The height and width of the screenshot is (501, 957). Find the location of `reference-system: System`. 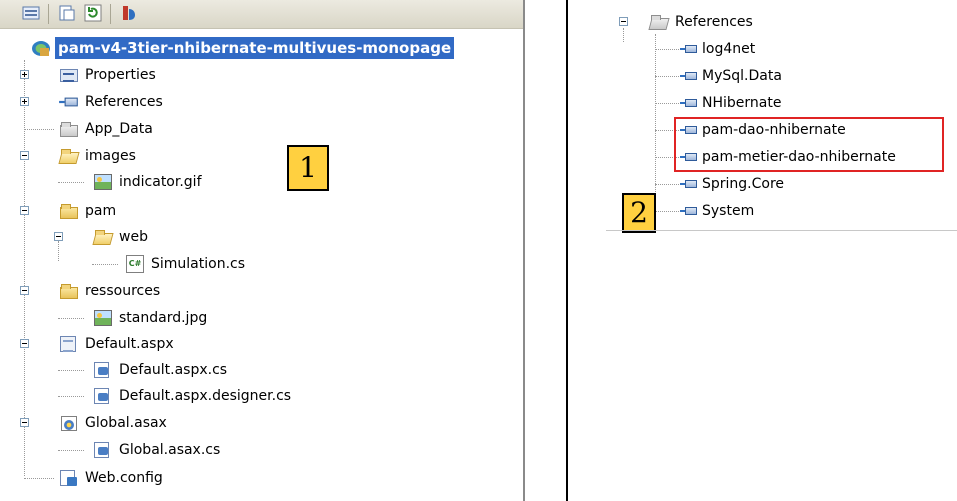

reference-system: System is located at coordinates (718, 211).